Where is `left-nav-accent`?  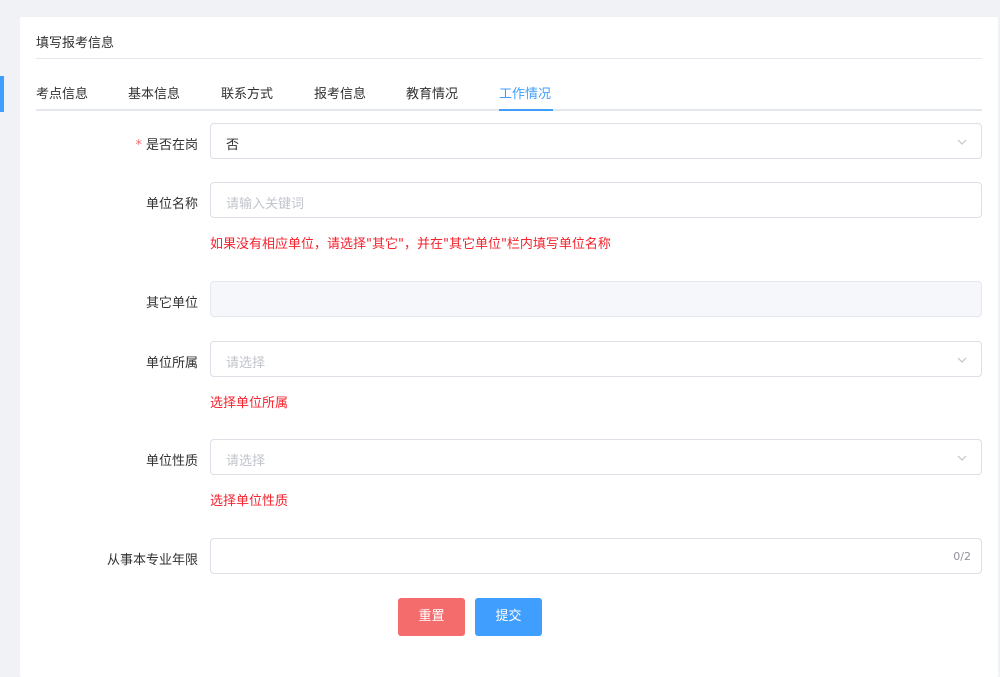 left-nav-accent is located at coordinates (2, 94).